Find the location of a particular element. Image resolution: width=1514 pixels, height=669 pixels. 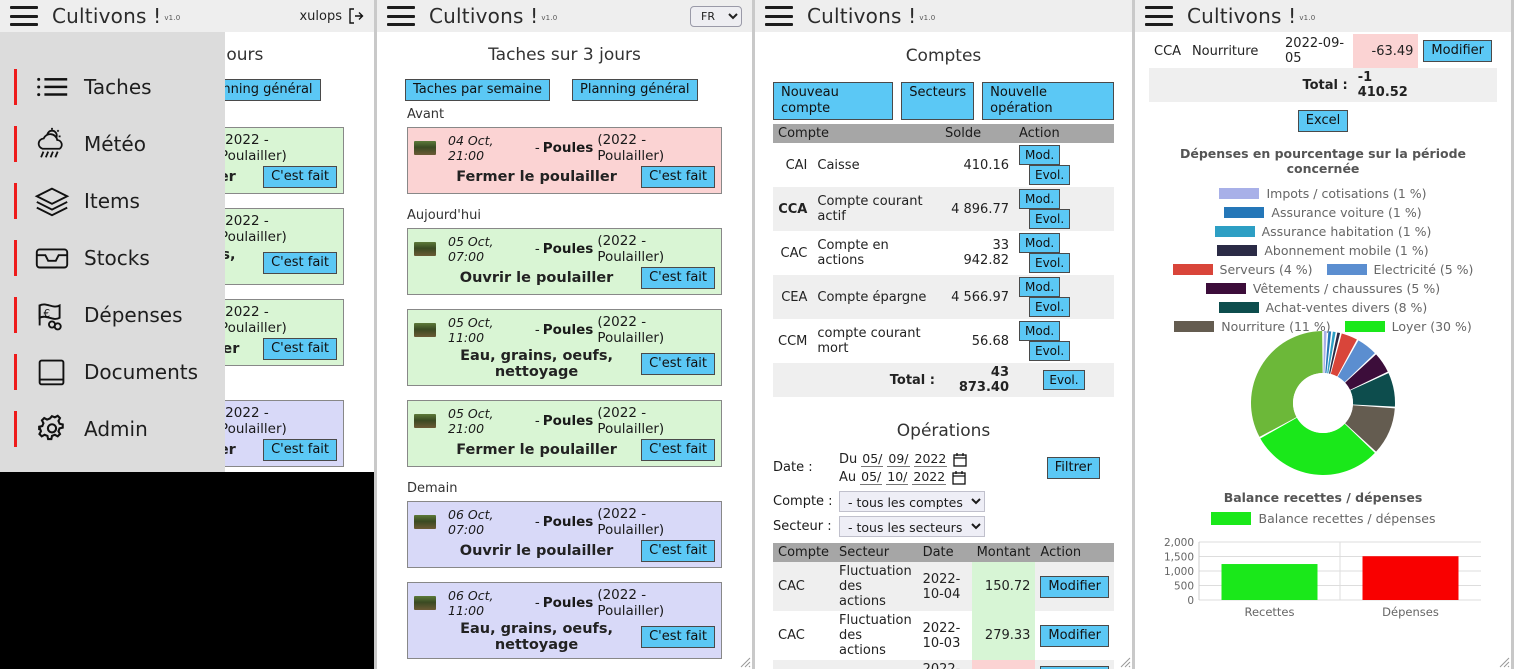

legend-item: Achat-ventes divers (8 %) is located at coordinates (1323, 307).